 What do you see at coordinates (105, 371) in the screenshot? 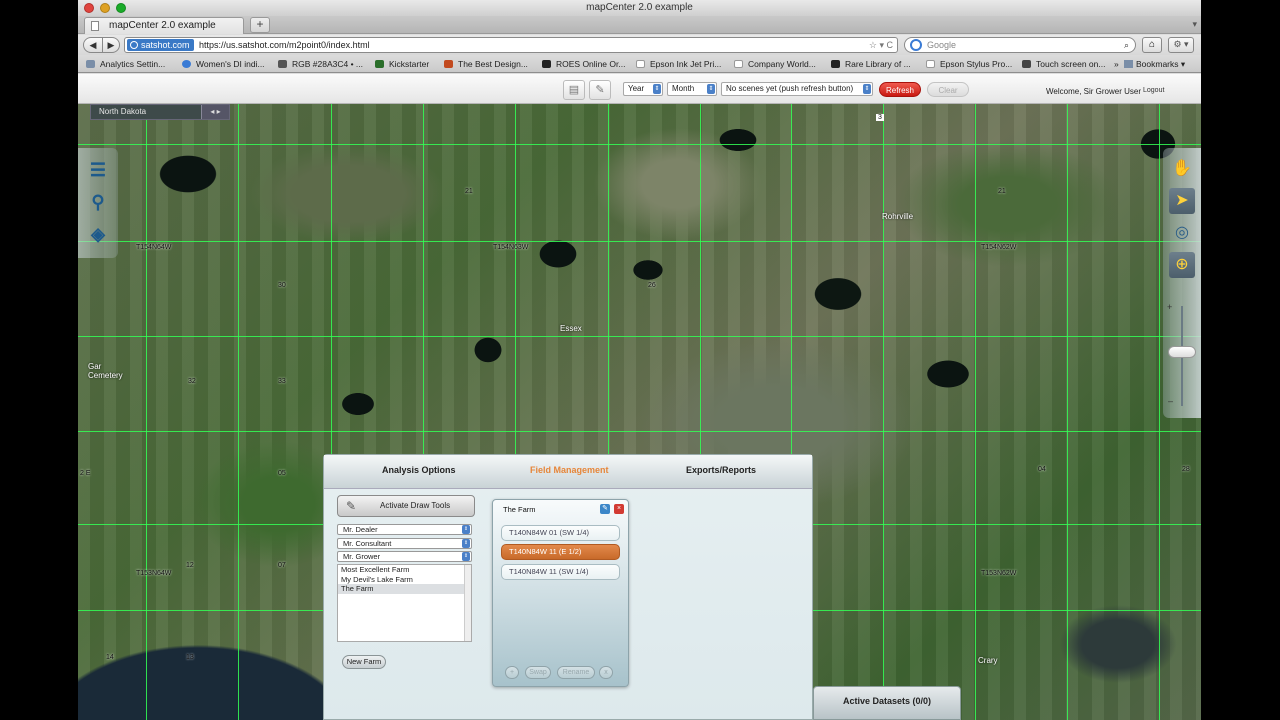
I see `town-label: Gar Cemetery` at bounding box center [105, 371].